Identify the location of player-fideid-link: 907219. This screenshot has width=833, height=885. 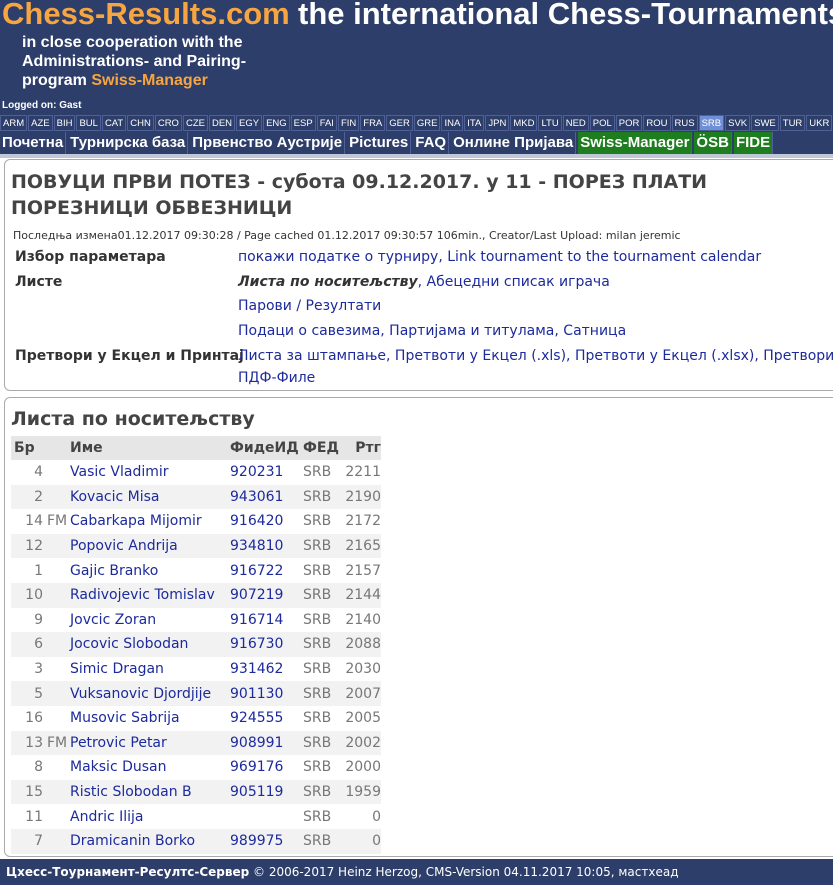
(266, 595).